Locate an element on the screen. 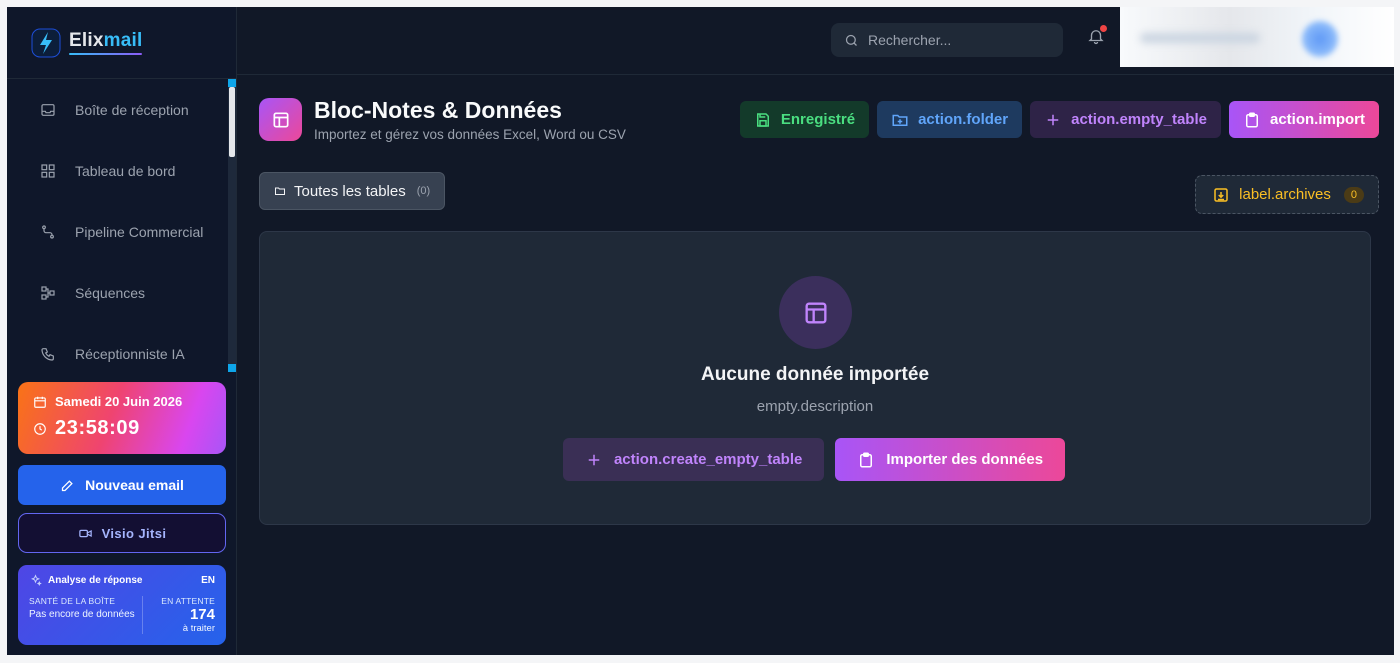 The image size is (1400, 663). empty-table-label: action.empty_table is located at coordinates (1139, 119).